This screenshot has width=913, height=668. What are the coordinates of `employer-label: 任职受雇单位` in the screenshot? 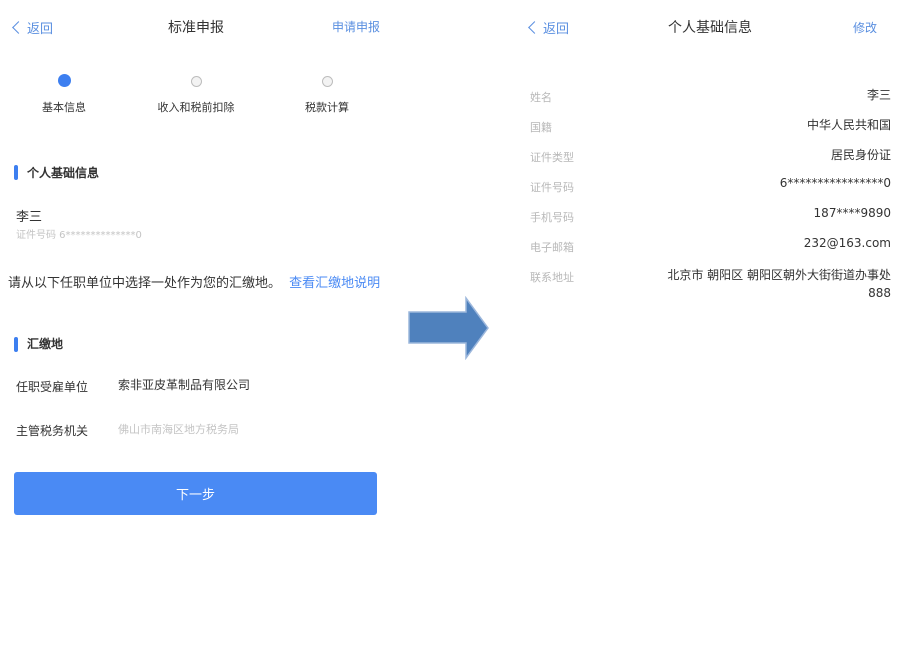 It's located at (52, 387).